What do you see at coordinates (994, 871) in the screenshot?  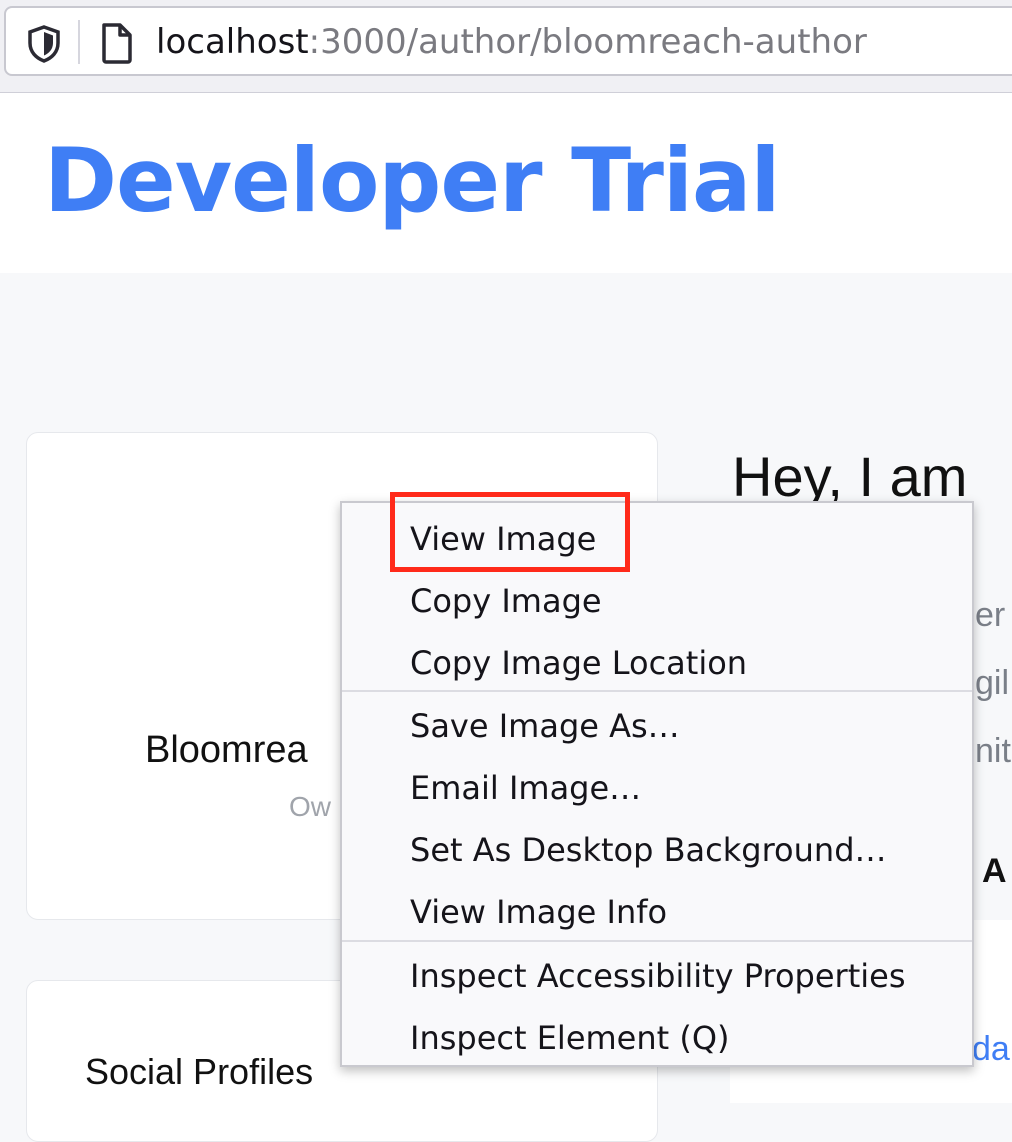 I see `section-heading-fragment: A` at bounding box center [994, 871].